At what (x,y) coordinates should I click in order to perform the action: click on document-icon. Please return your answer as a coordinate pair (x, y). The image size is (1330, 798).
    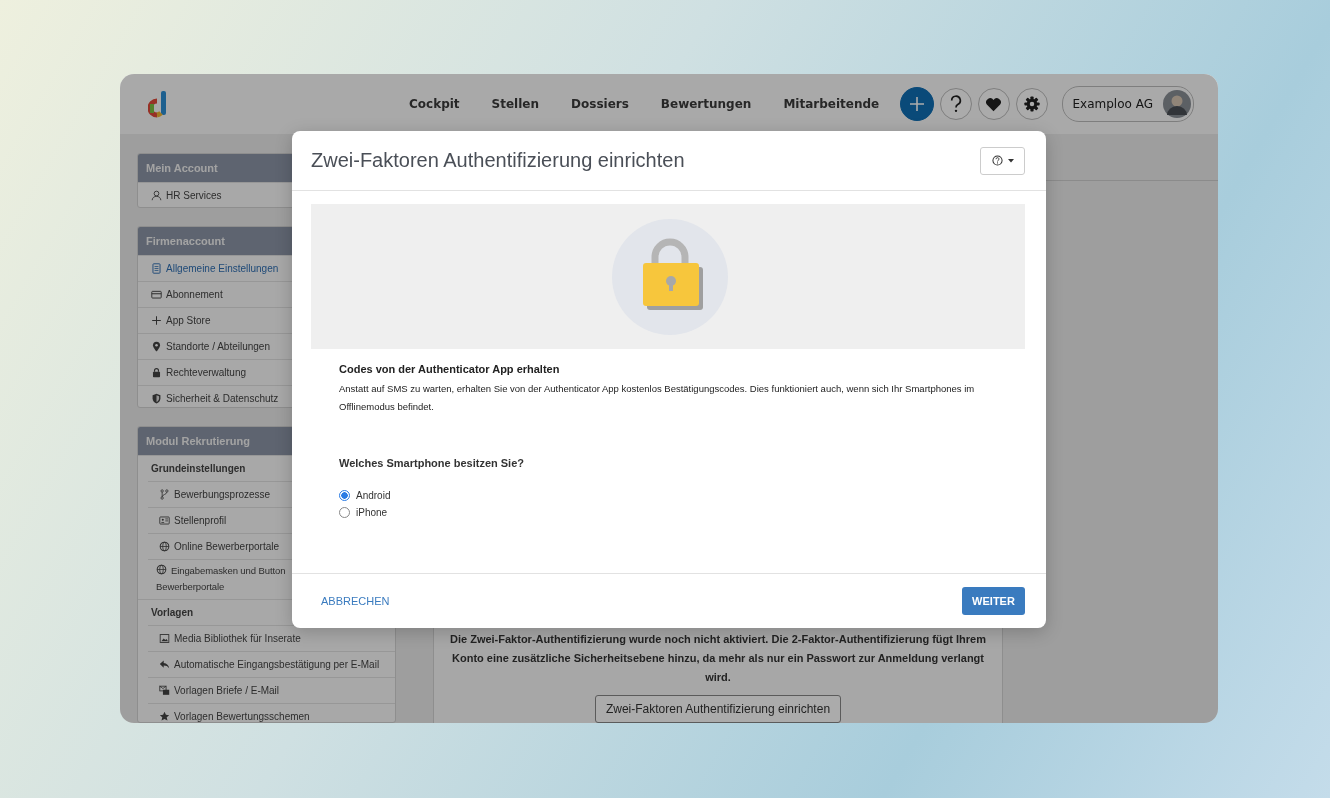
    Looking at the image, I should click on (156, 268).